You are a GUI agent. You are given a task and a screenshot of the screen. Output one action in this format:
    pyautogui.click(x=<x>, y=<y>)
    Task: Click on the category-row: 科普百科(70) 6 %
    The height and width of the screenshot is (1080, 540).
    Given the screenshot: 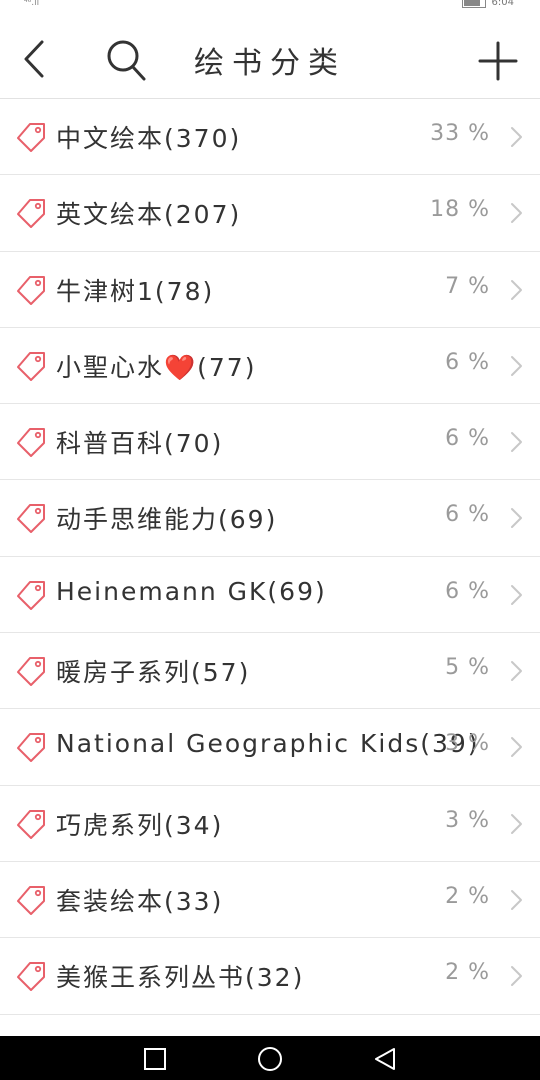 What is the action you would take?
    pyautogui.click(x=270, y=442)
    